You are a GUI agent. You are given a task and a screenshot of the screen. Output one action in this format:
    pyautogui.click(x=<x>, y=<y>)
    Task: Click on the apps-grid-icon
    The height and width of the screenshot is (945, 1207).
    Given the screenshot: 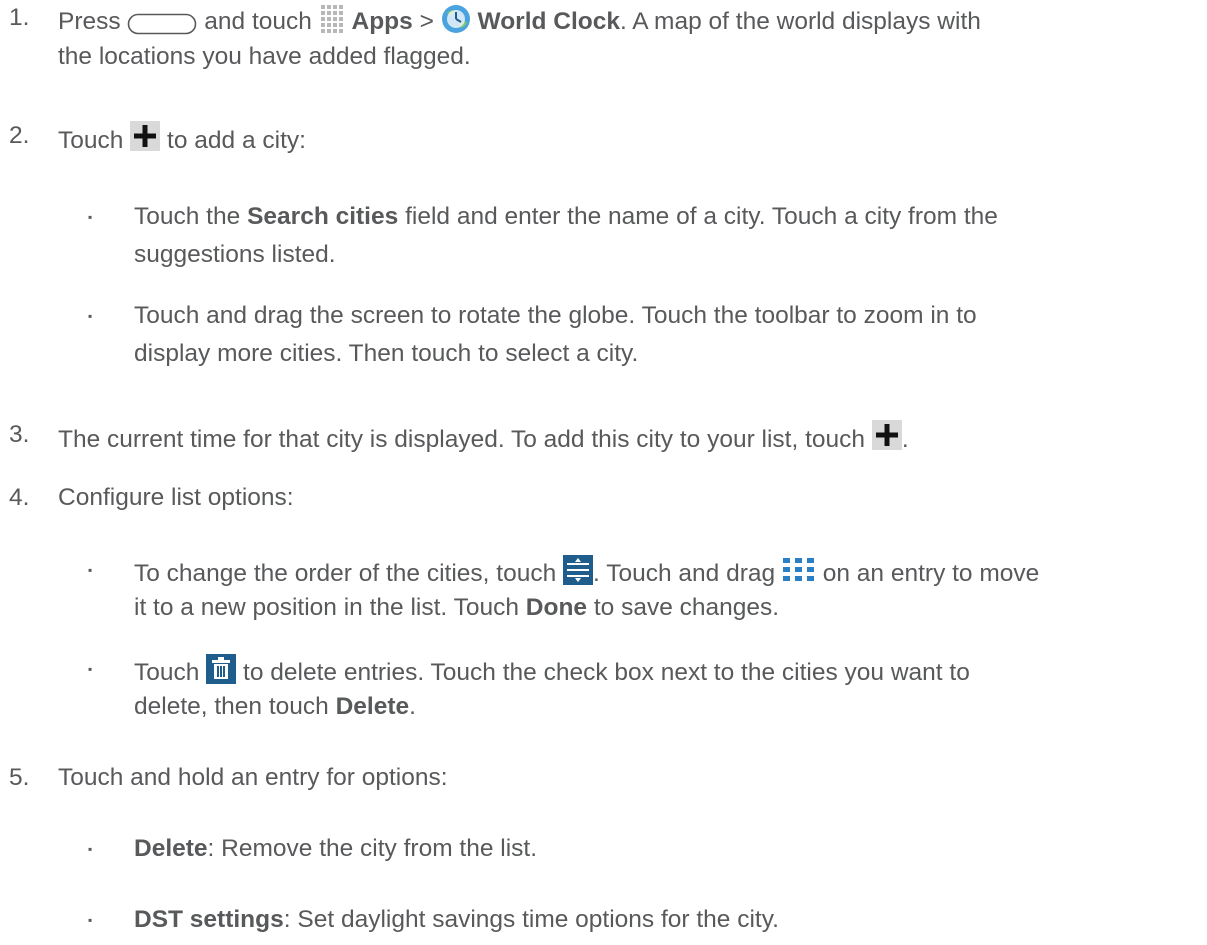 What is the action you would take?
    pyautogui.click(x=331, y=19)
    